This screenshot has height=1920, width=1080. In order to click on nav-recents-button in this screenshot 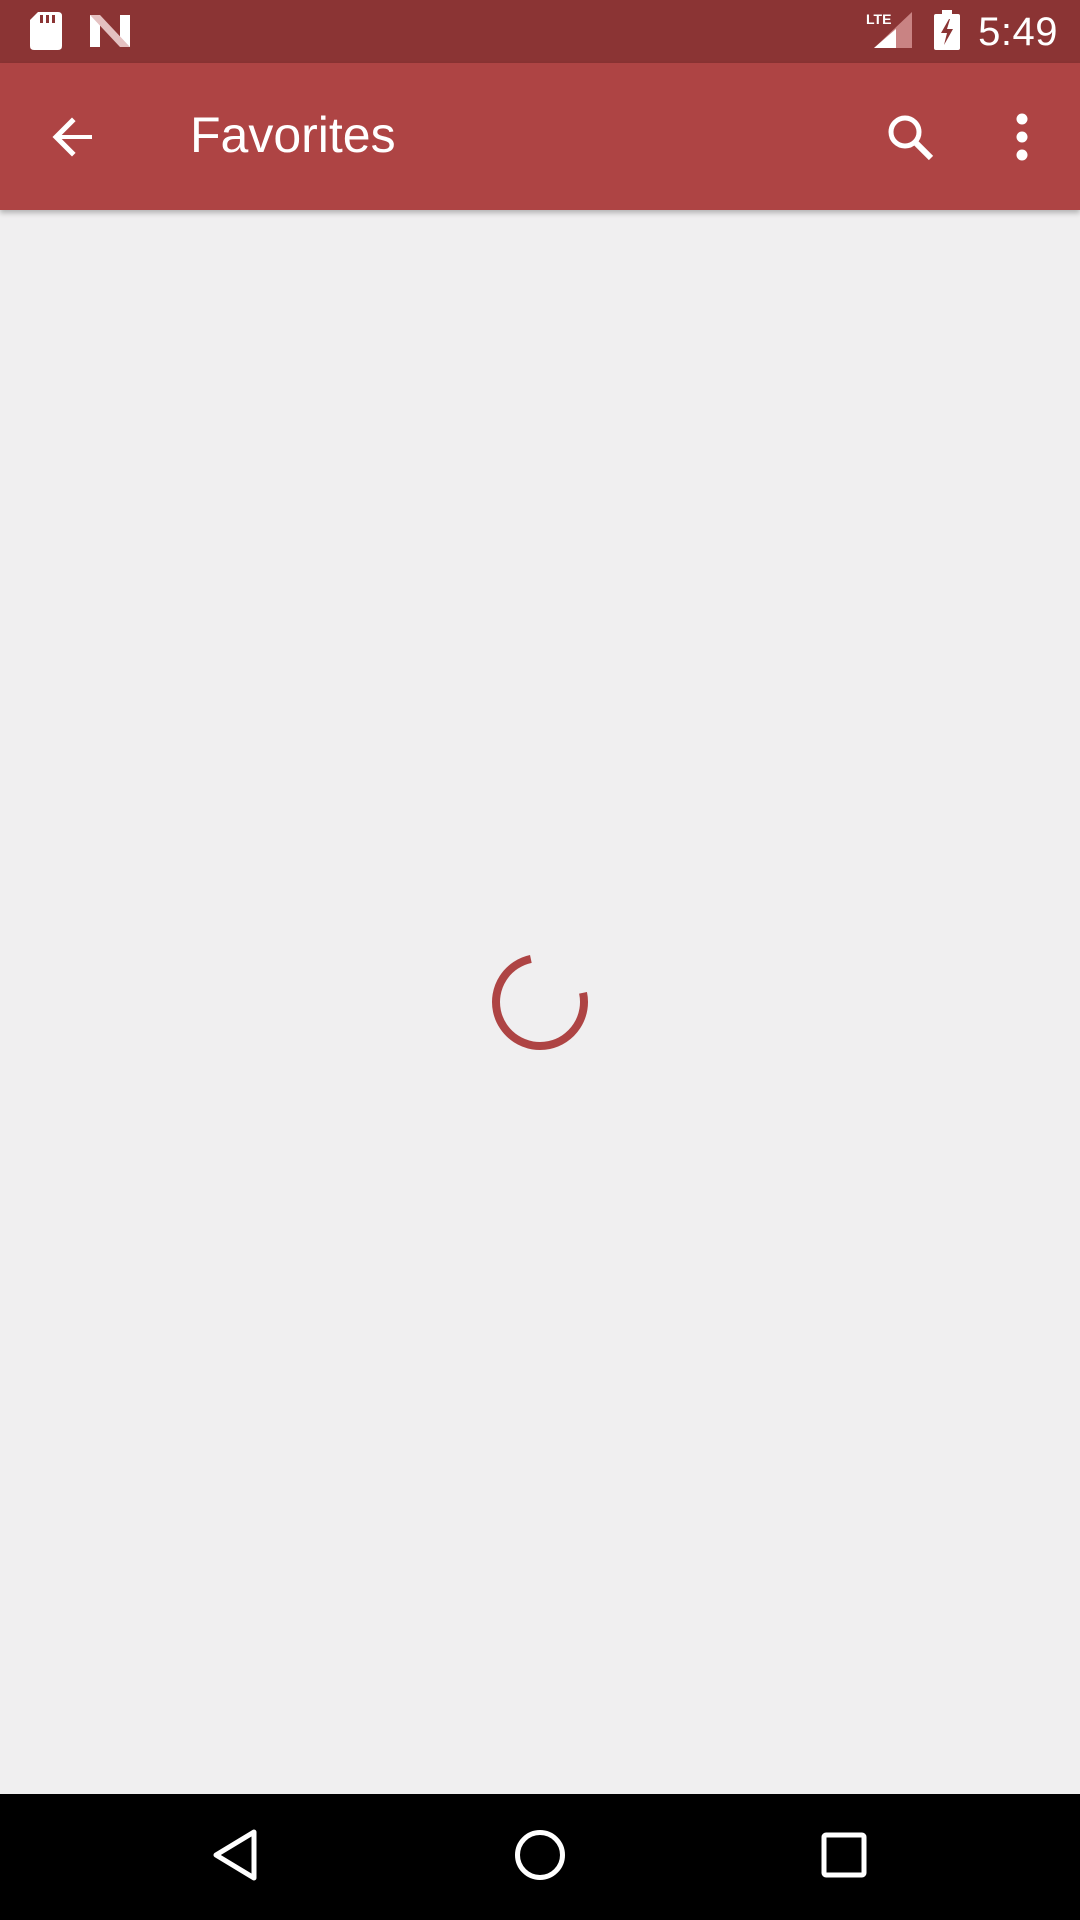, I will do `click(844, 1857)`.